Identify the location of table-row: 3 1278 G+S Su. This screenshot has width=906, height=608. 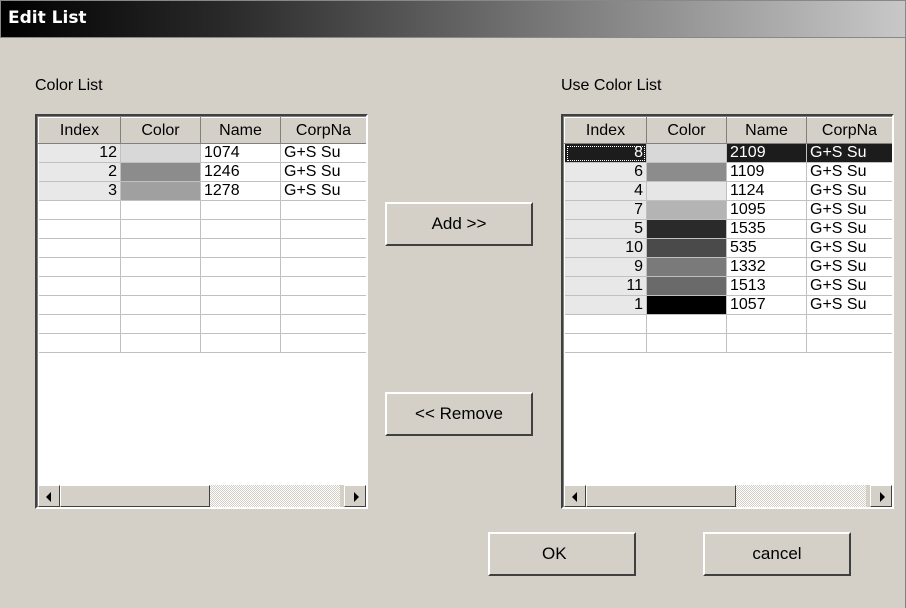
(202, 191).